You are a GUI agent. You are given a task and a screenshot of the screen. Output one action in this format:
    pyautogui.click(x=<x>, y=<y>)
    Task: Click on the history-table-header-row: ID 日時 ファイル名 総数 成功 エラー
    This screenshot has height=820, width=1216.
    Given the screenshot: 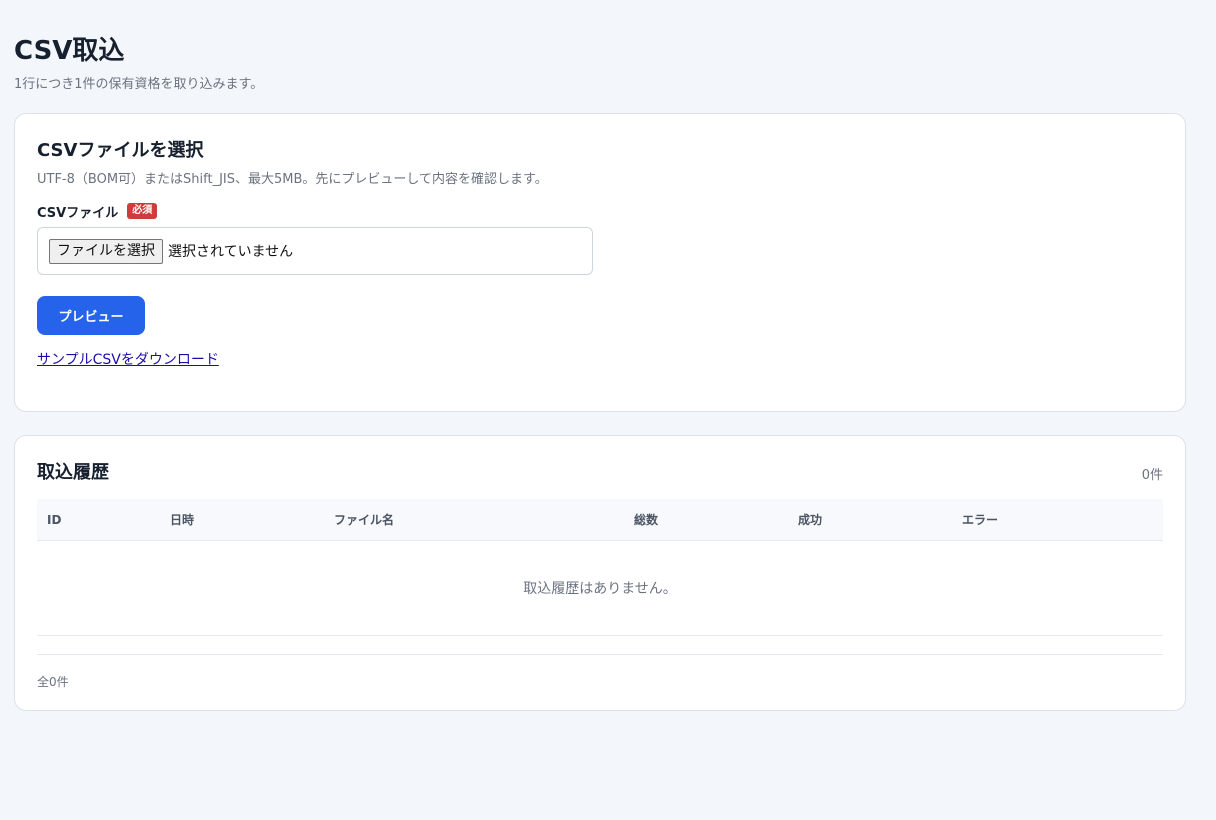 What is the action you would take?
    pyautogui.click(x=600, y=520)
    